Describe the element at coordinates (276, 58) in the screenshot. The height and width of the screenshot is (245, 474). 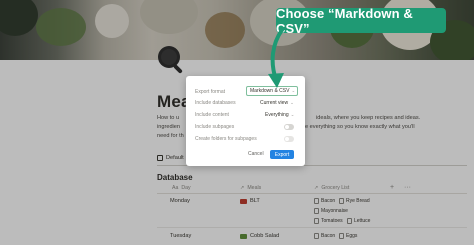
I see `callout-arrow-icon` at that location.